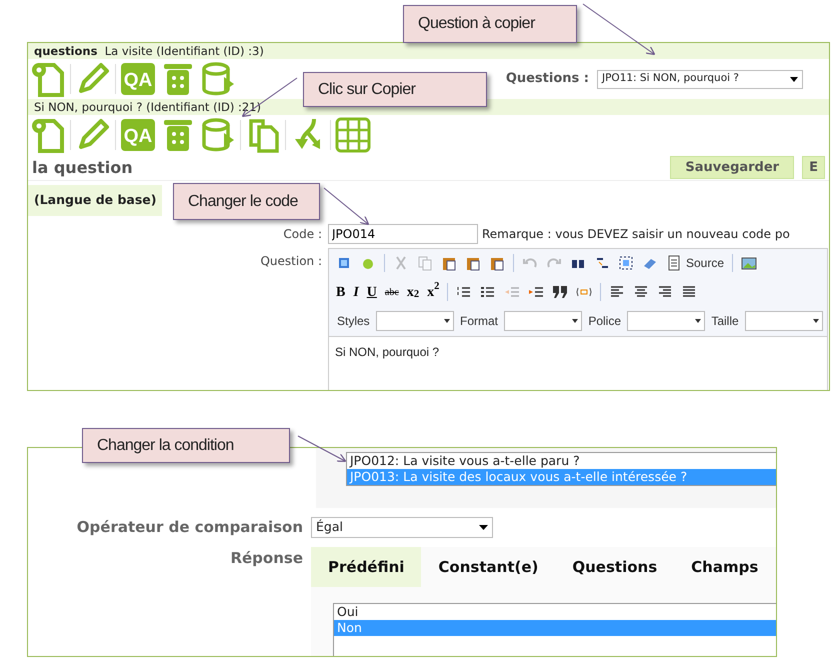 This screenshot has height=668, width=838. I want to click on format-button: U, so click(372, 292).